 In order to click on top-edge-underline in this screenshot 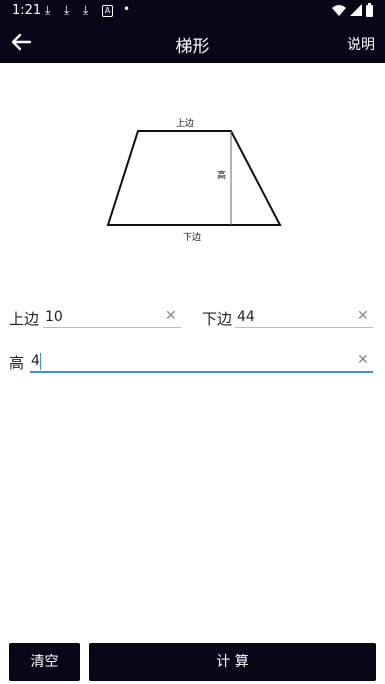, I will do `click(112, 327)`.